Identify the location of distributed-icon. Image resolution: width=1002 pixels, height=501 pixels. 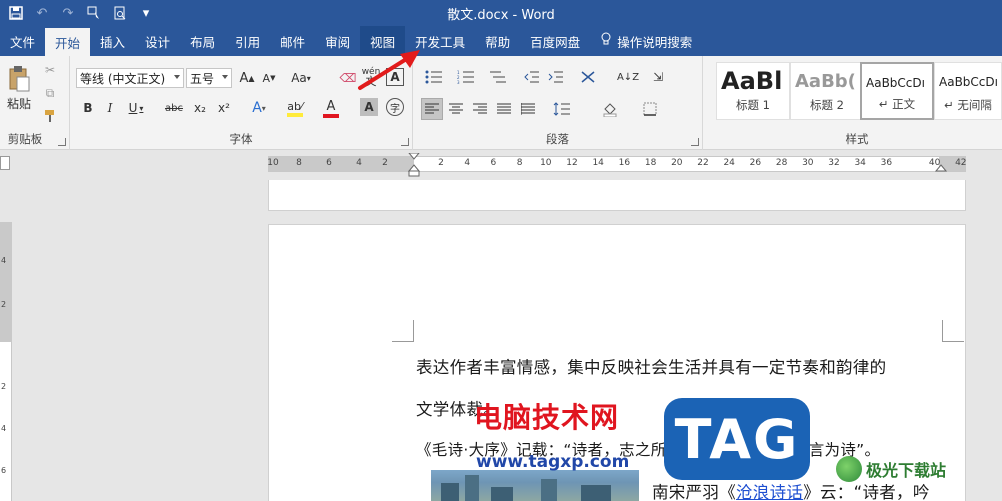
(528, 109).